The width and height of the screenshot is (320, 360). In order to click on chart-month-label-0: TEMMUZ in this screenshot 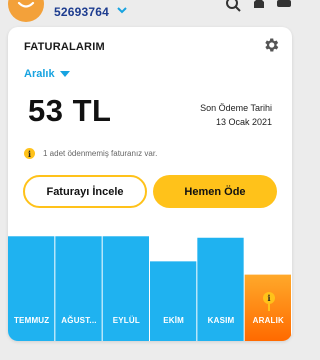, I will do `click(31, 320)`.